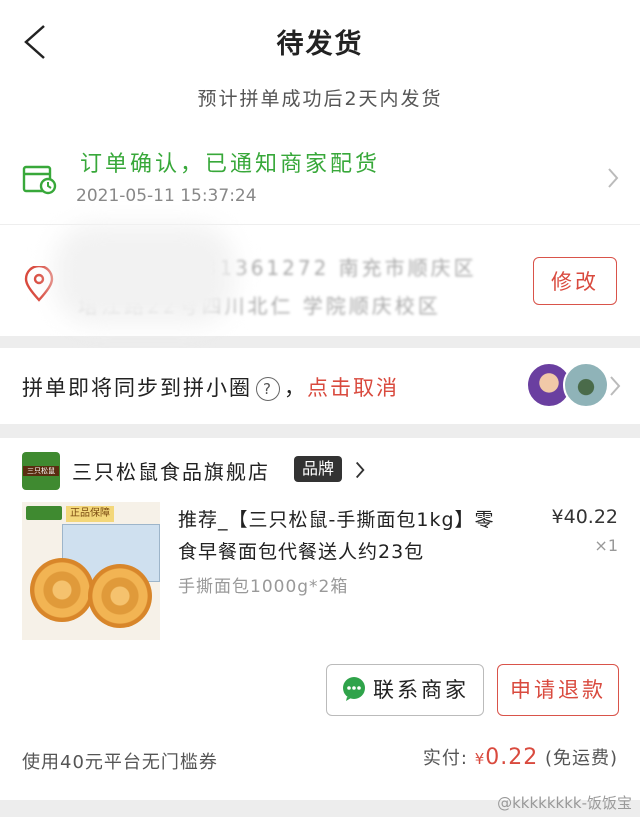 Image resolution: width=640 pixels, height=817 pixels. I want to click on paid-label: 实付:, so click(445, 758).